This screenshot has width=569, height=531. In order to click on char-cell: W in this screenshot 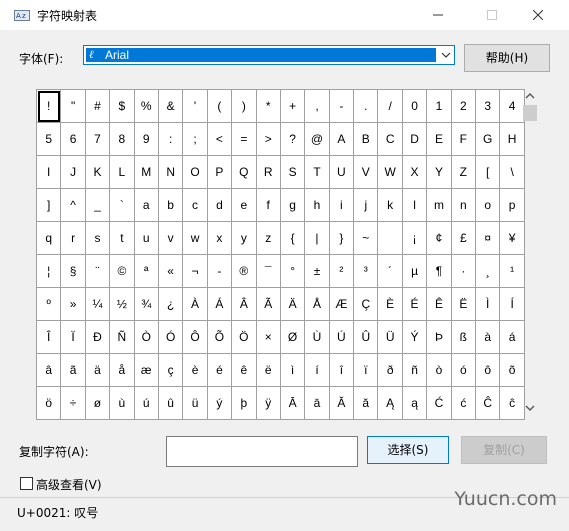, I will do `click(390, 172)`.